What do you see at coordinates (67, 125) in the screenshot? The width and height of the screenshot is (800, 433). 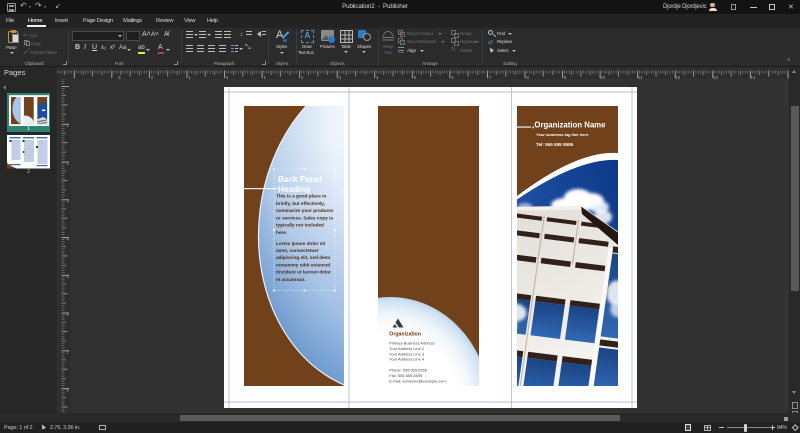 I see `svg-text: 1` at bounding box center [67, 125].